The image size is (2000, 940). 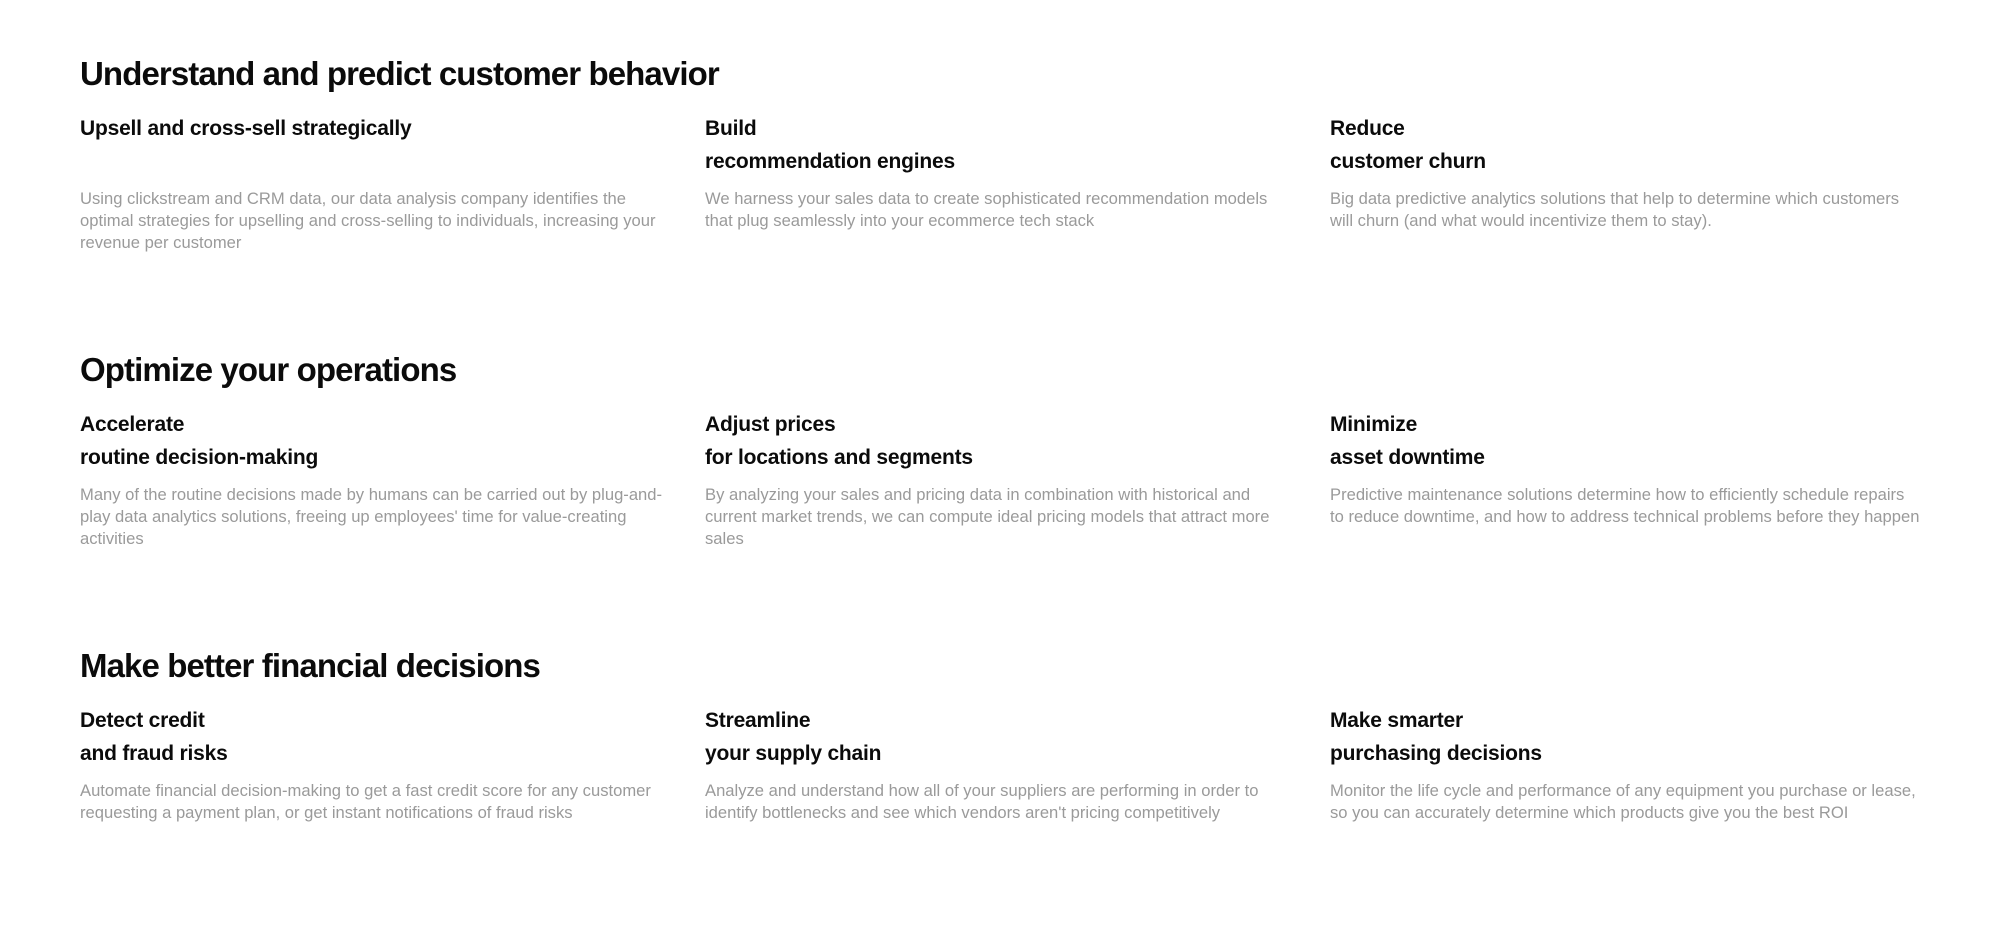 I want to click on card-title-line1: Make smarter, so click(x=1397, y=720).